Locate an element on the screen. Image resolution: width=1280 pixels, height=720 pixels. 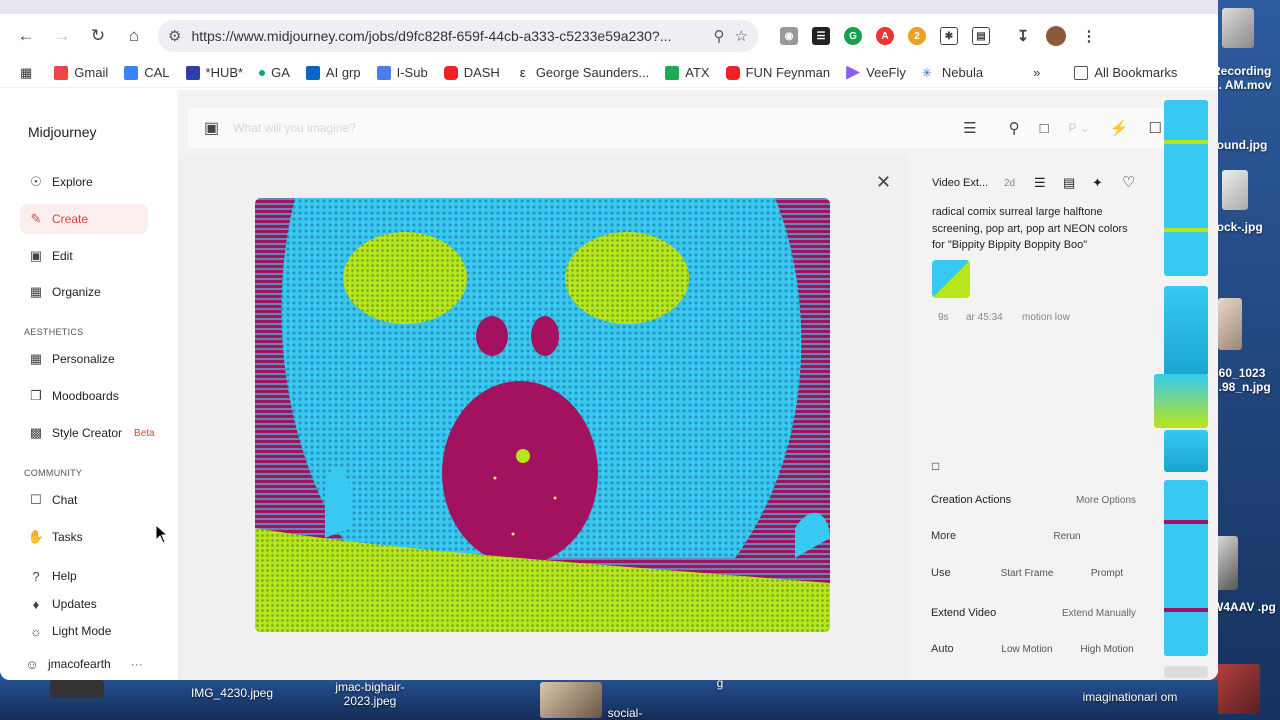
desktop-file-label: jmac-bighair-2023.jpeg is located at coordinates (370, 694).